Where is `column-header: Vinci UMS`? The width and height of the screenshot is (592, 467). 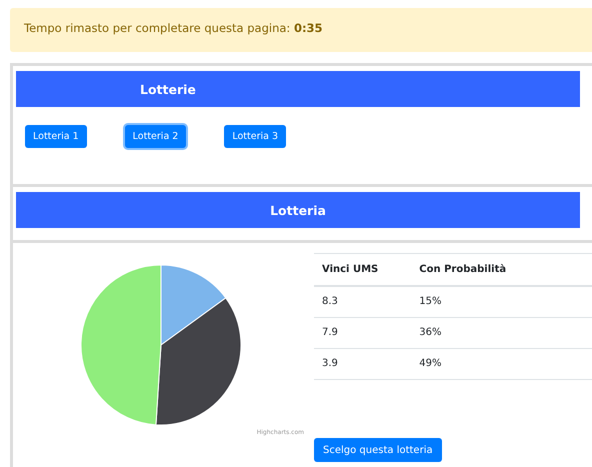 column-header: Vinci UMS is located at coordinates (363, 270).